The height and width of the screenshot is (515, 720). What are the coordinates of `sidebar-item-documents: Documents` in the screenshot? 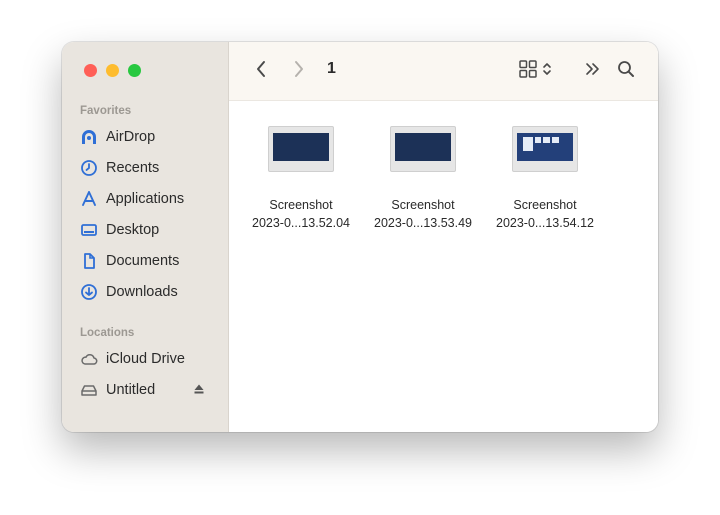 It's located at (145, 260).